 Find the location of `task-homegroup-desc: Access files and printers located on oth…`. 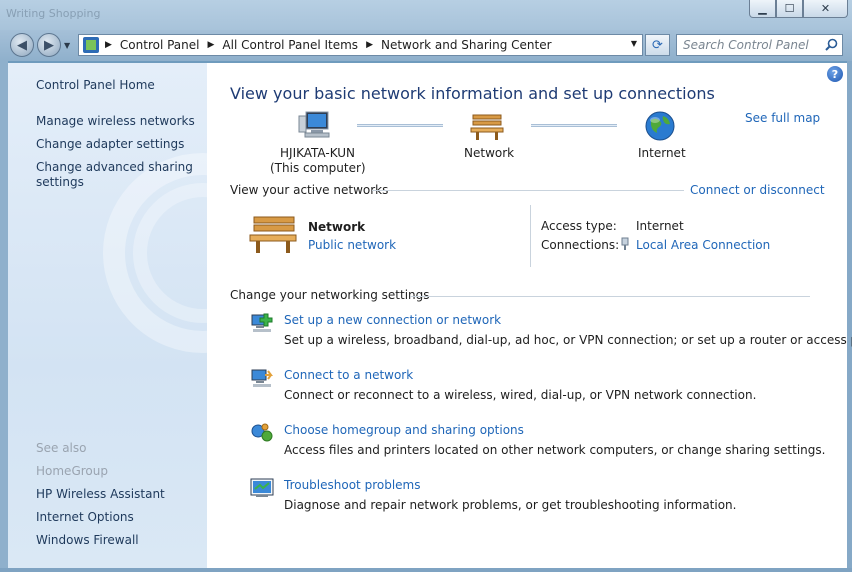

task-homegroup-desc: Access files and printers located on oth… is located at coordinates (555, 450).